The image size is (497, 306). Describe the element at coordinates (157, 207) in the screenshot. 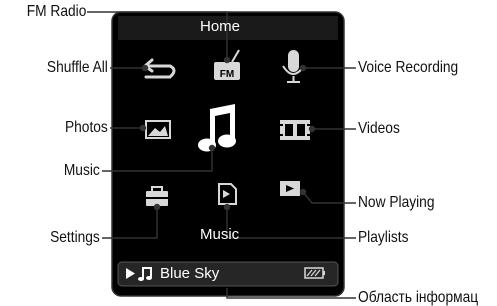

I see `leader-dot-settings` at that location.